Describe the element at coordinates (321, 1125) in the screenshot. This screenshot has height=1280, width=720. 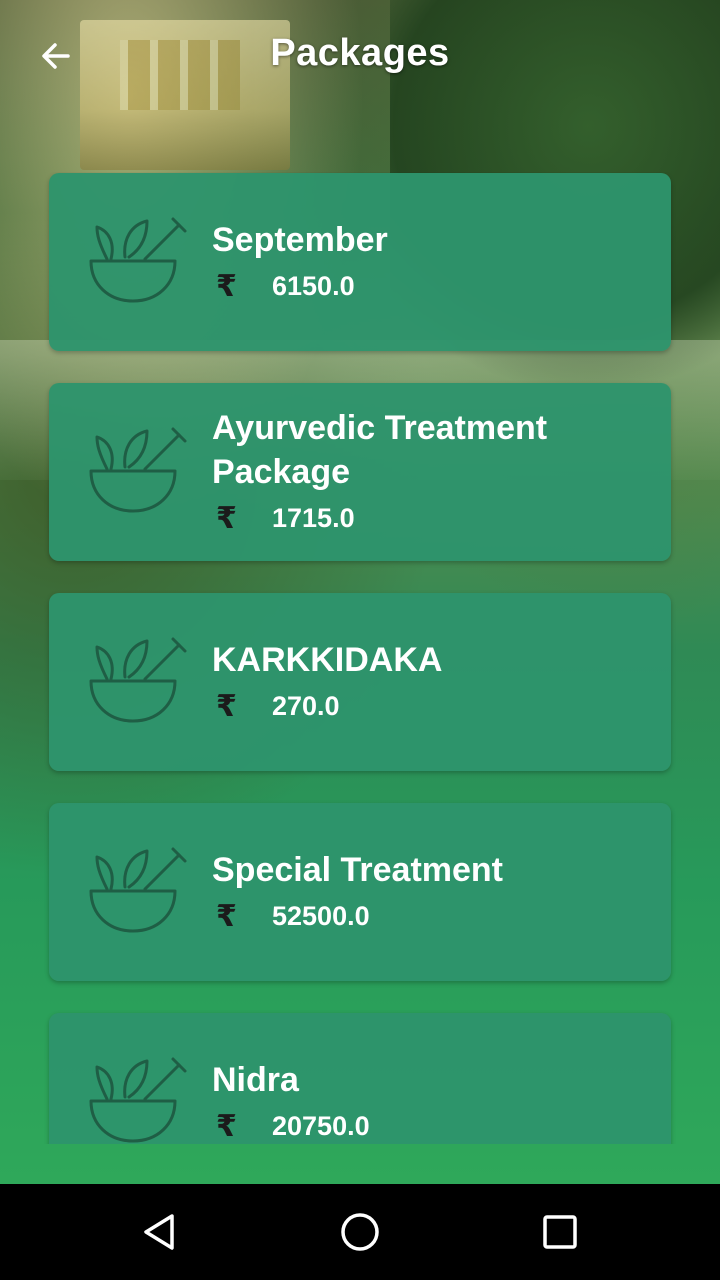
I see `package-price: 20750.0` at that location.